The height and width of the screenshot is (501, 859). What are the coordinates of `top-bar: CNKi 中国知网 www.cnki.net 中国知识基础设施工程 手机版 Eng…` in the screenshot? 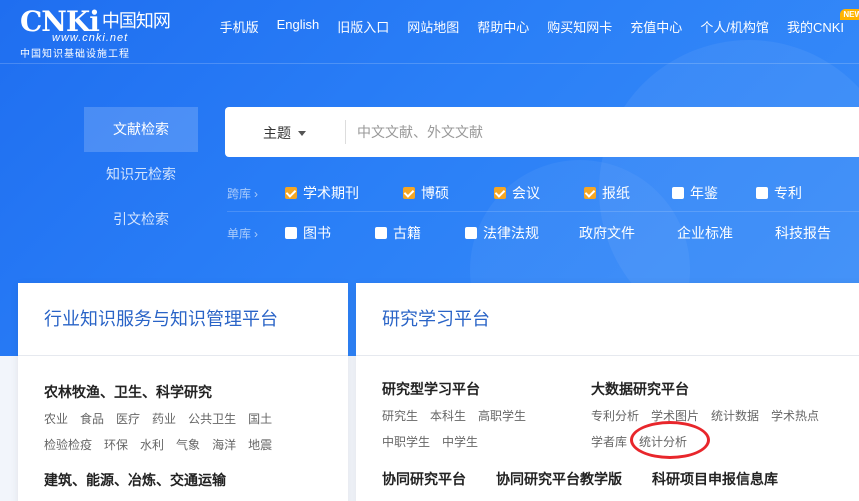 It's located at (429, 32).